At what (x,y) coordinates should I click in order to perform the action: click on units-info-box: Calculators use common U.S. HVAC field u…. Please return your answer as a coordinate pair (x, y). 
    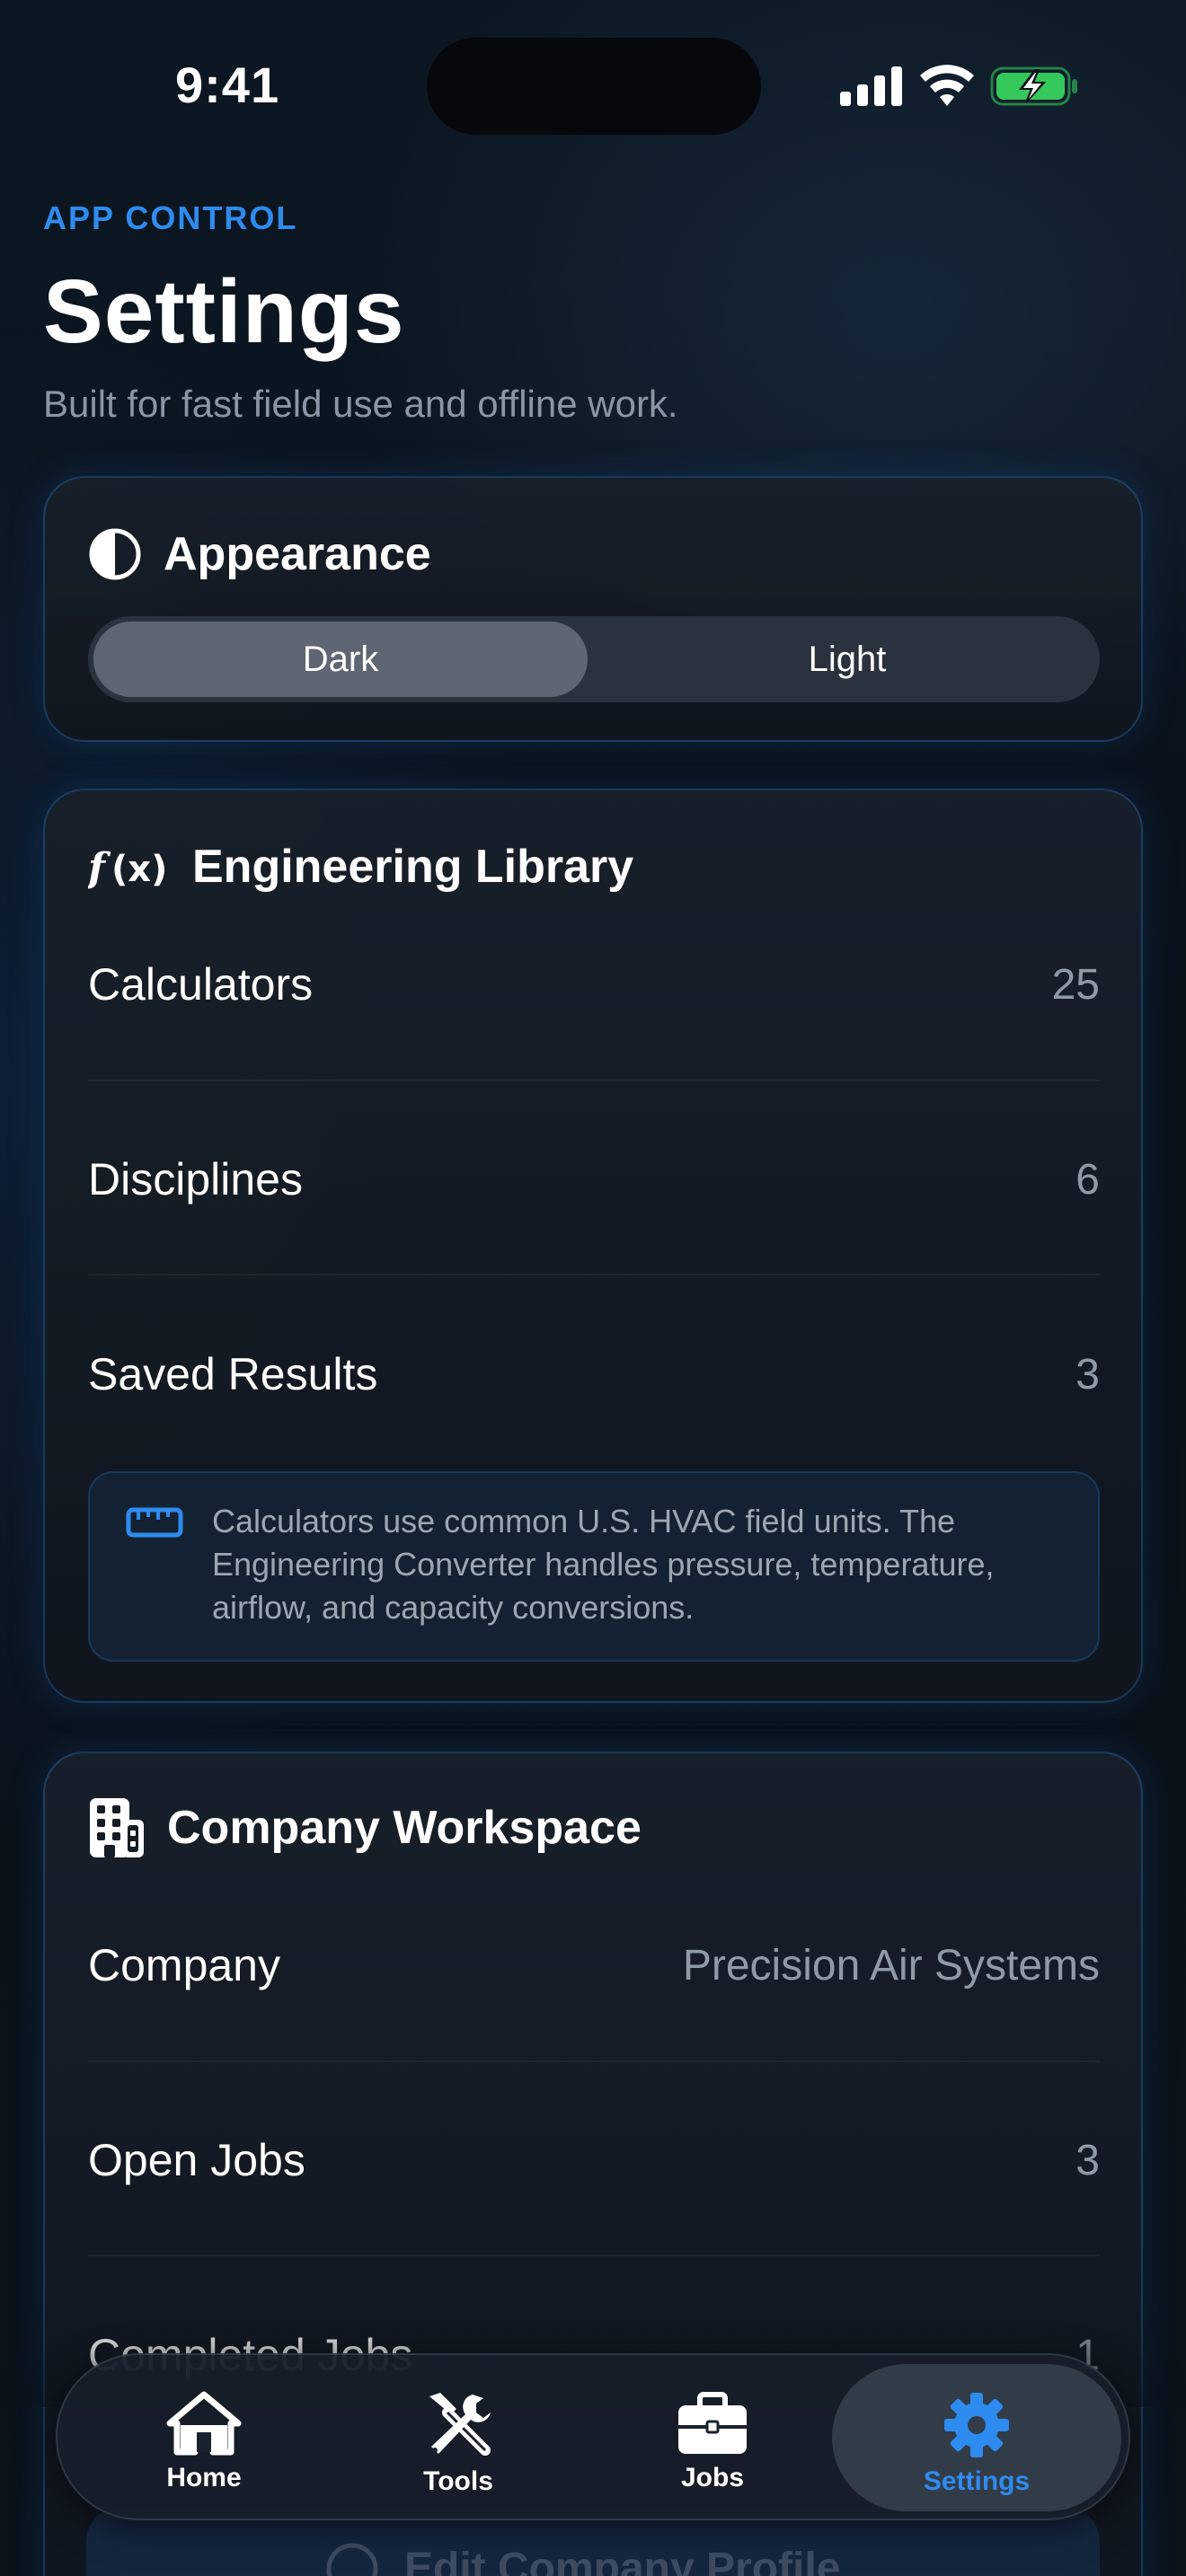
    Looking at the image, I should click on (594, 1566).